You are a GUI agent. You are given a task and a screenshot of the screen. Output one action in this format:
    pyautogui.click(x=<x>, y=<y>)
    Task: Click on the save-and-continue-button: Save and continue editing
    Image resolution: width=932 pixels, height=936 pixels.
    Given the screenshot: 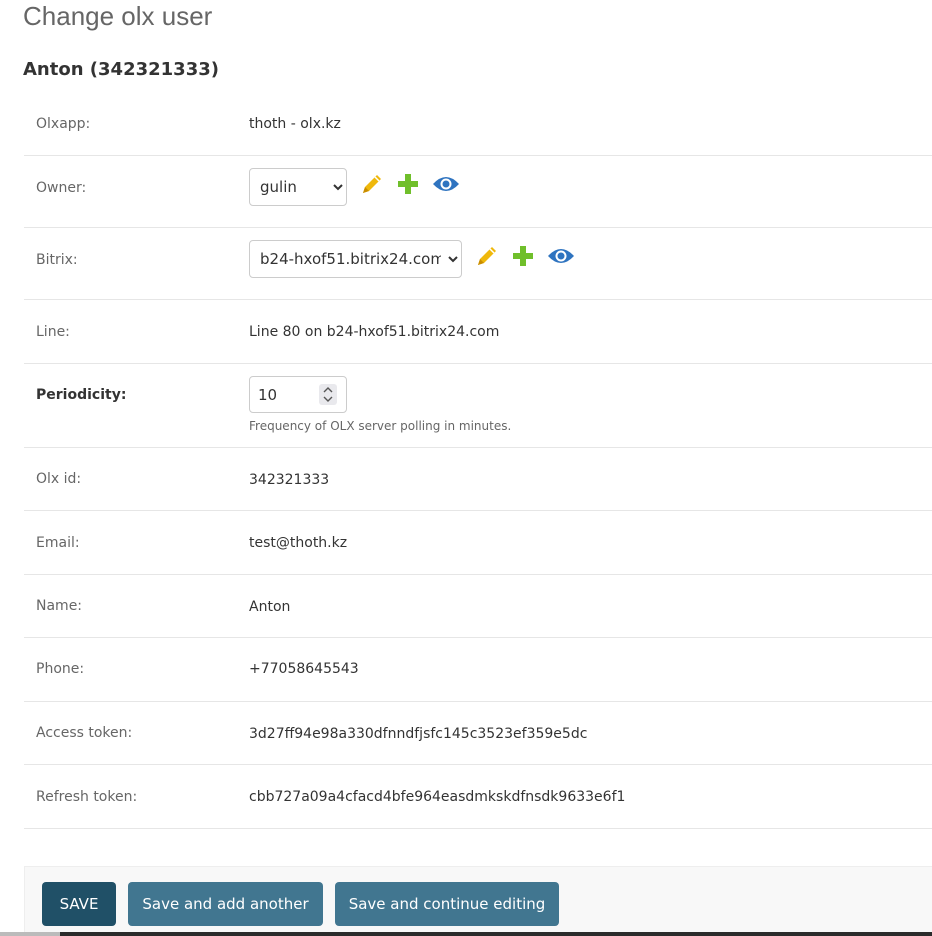 What is the action you would take?
    pyautogui.click(x=447, y=904)
    